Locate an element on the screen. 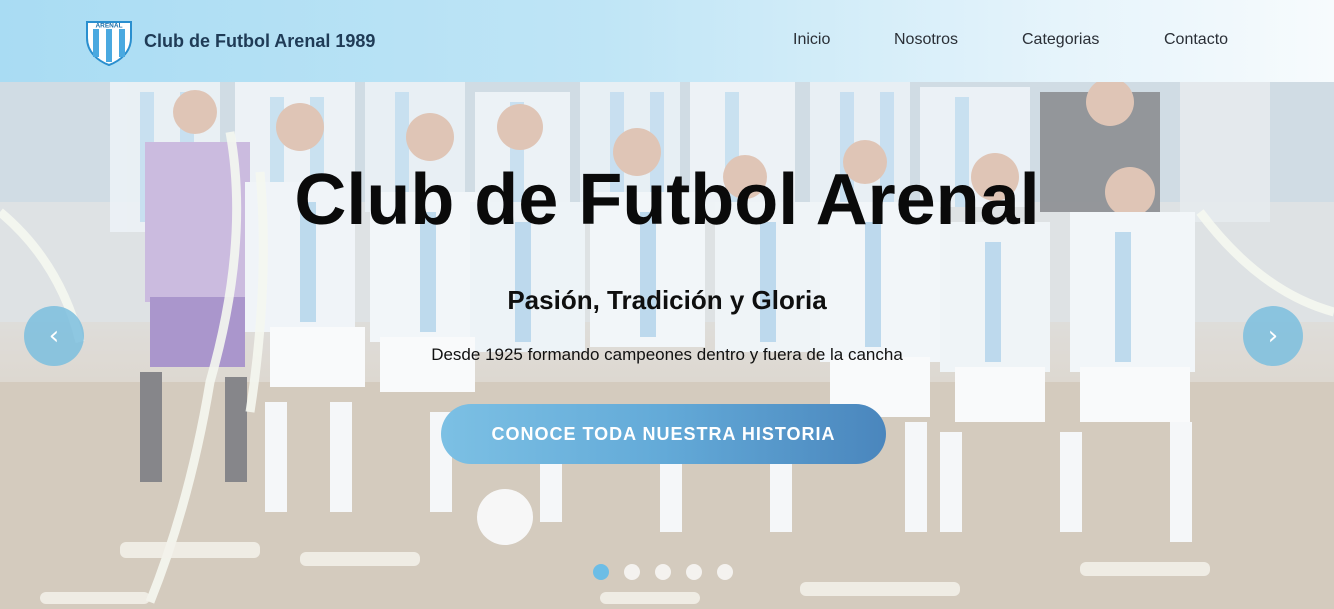  carousel-next-button: › is located at coordinates (1273, 336).